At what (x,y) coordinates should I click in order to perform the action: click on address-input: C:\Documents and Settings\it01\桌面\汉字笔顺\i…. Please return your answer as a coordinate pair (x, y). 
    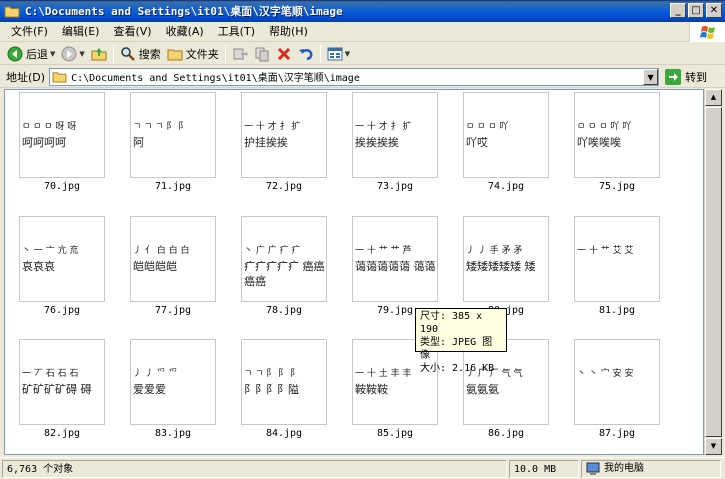
    Looking at the image, I should click on (354, 76).